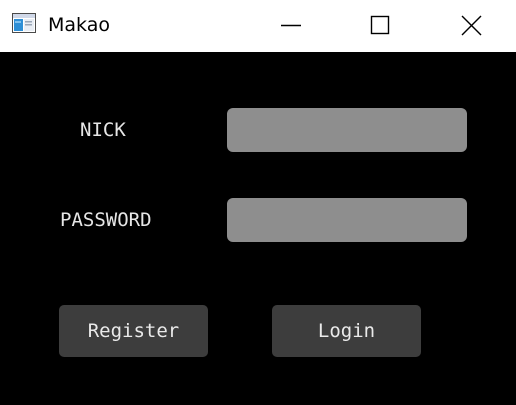  I want to click on window-title: Makao, so click(79, 25).